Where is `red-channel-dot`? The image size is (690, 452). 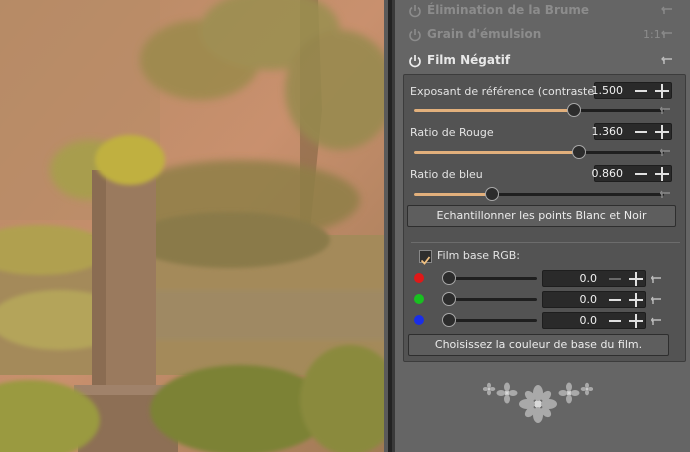
red-channel-dot is located at coordinates (419, 278).